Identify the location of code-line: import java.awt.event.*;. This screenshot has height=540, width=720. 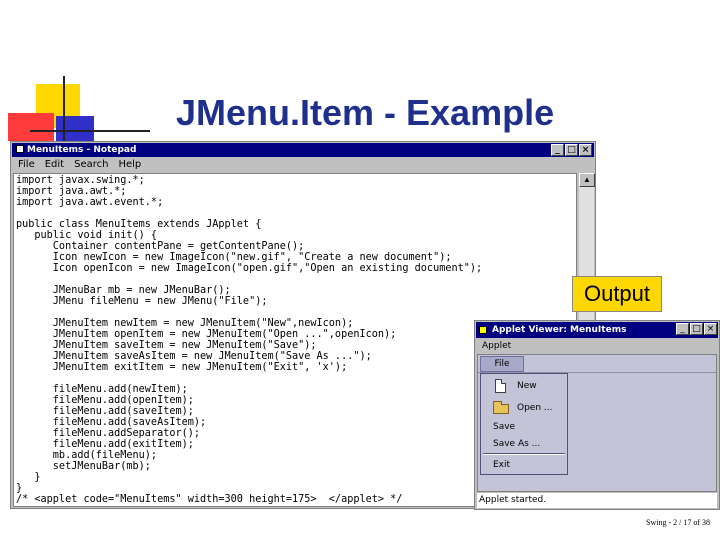
(90, 202).